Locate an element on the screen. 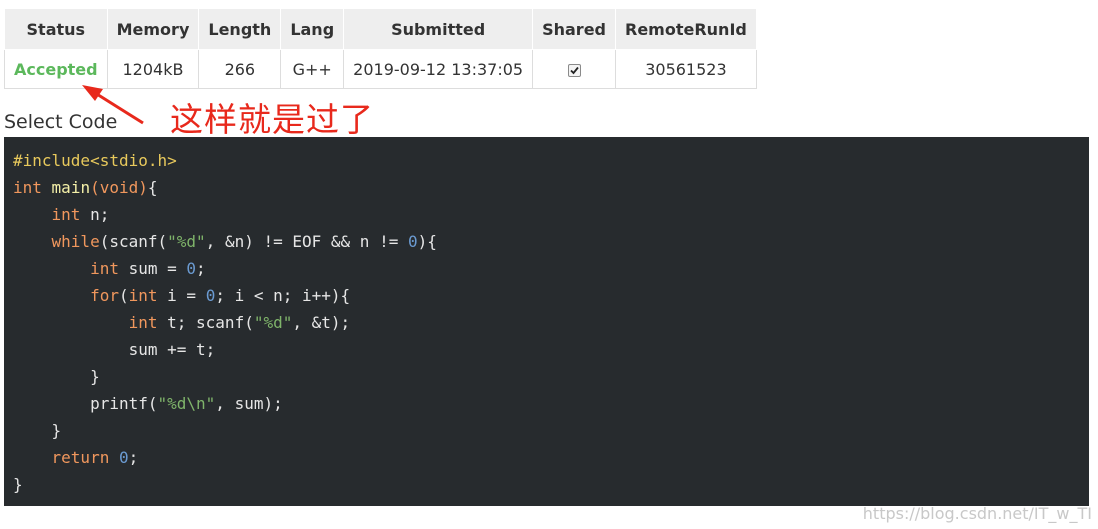 The height and width of the screenshot is (529, 1098). code-line: return 0; is located at coordinates (95, 457).